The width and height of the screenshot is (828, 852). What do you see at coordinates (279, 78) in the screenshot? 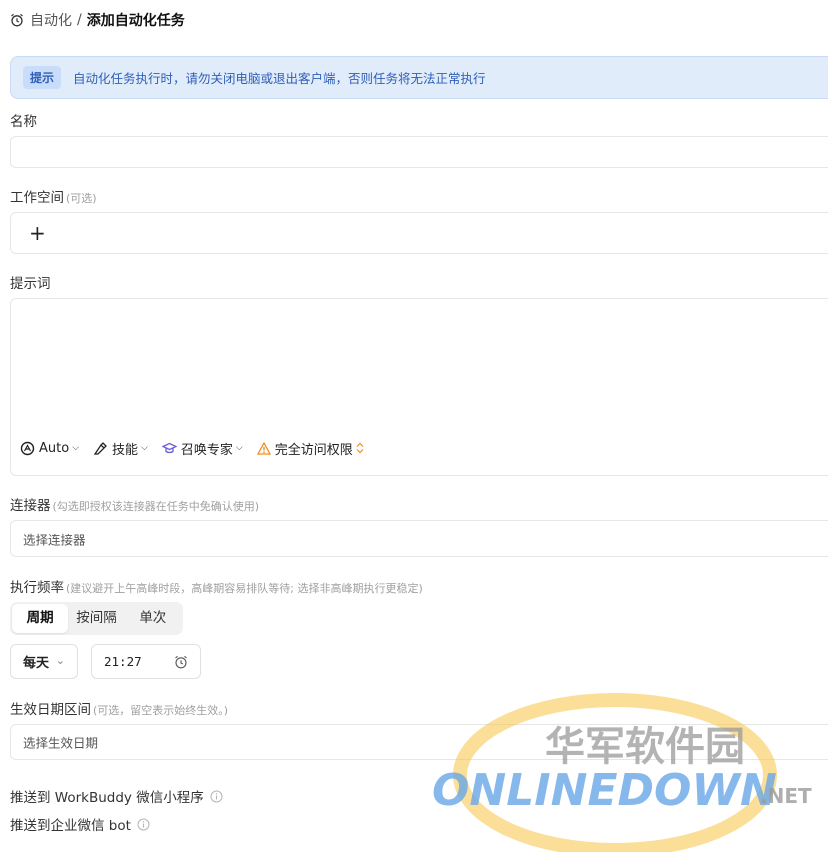
I see `alert-message: 自动化任务执行时，请勿关闭电脑或退出客户端，否则任务将无法正常执行` at bounding box center [279, 78].